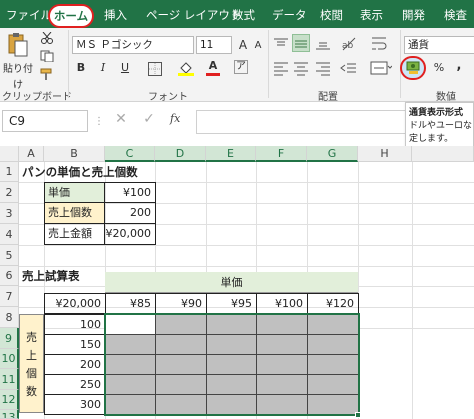 The image size is (474, 419). What do you see at coordinates (439, 68) in the screenshot?
I see `percent-style-button: %` at bounding box center [439, 68].